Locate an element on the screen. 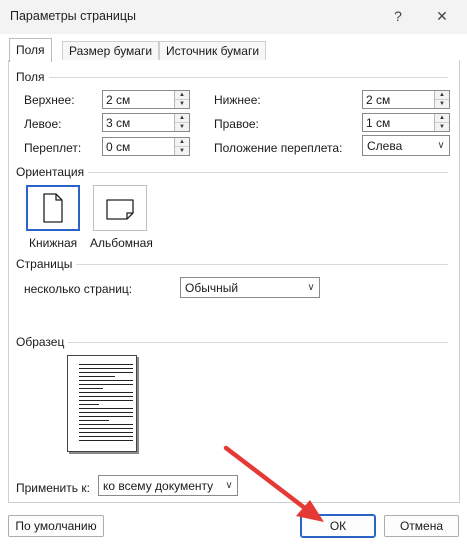 Image resolution: width=467 pixels, height=547 pixels. left-margin-spinner: 3 см ▲ ▼ is located at coordinates (146, 122).